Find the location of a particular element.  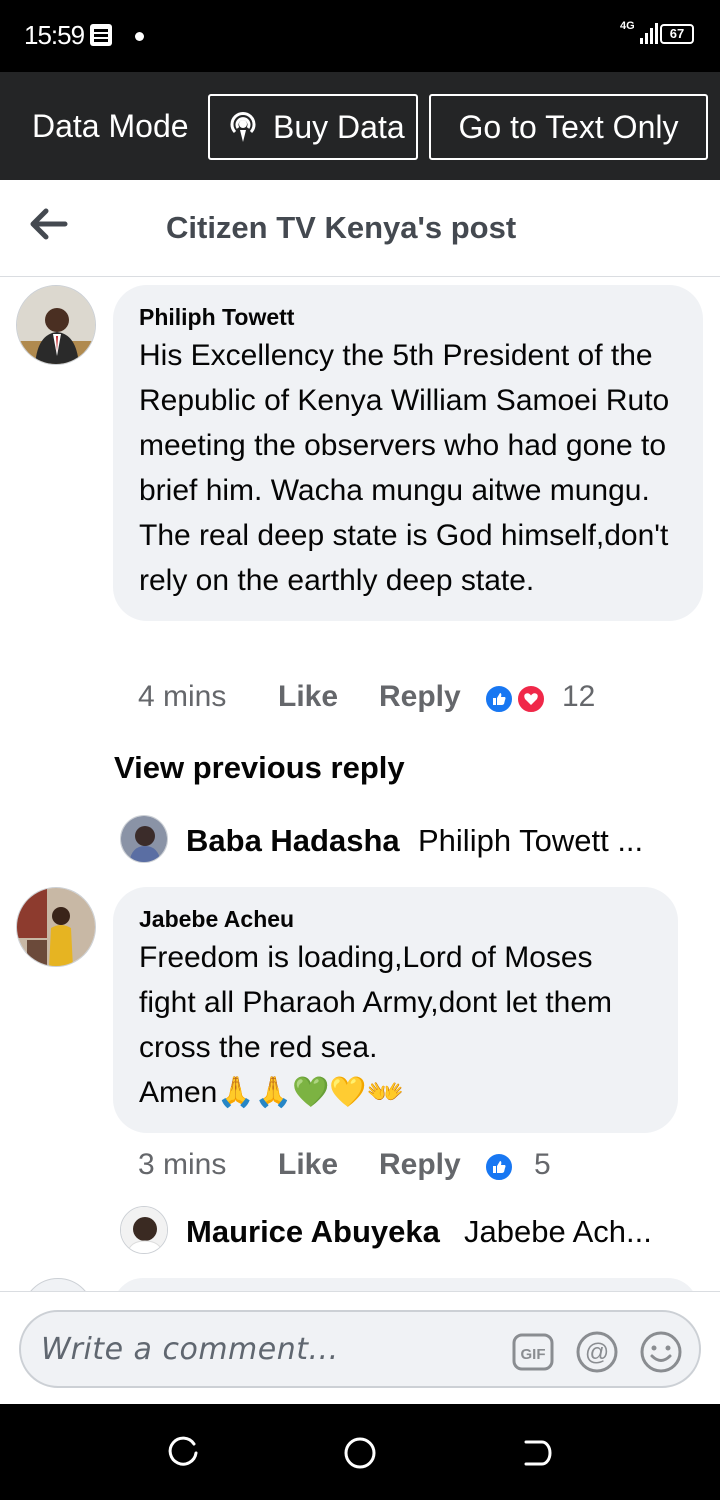

svg-text: GIF is located at coordinates (533, 1354).